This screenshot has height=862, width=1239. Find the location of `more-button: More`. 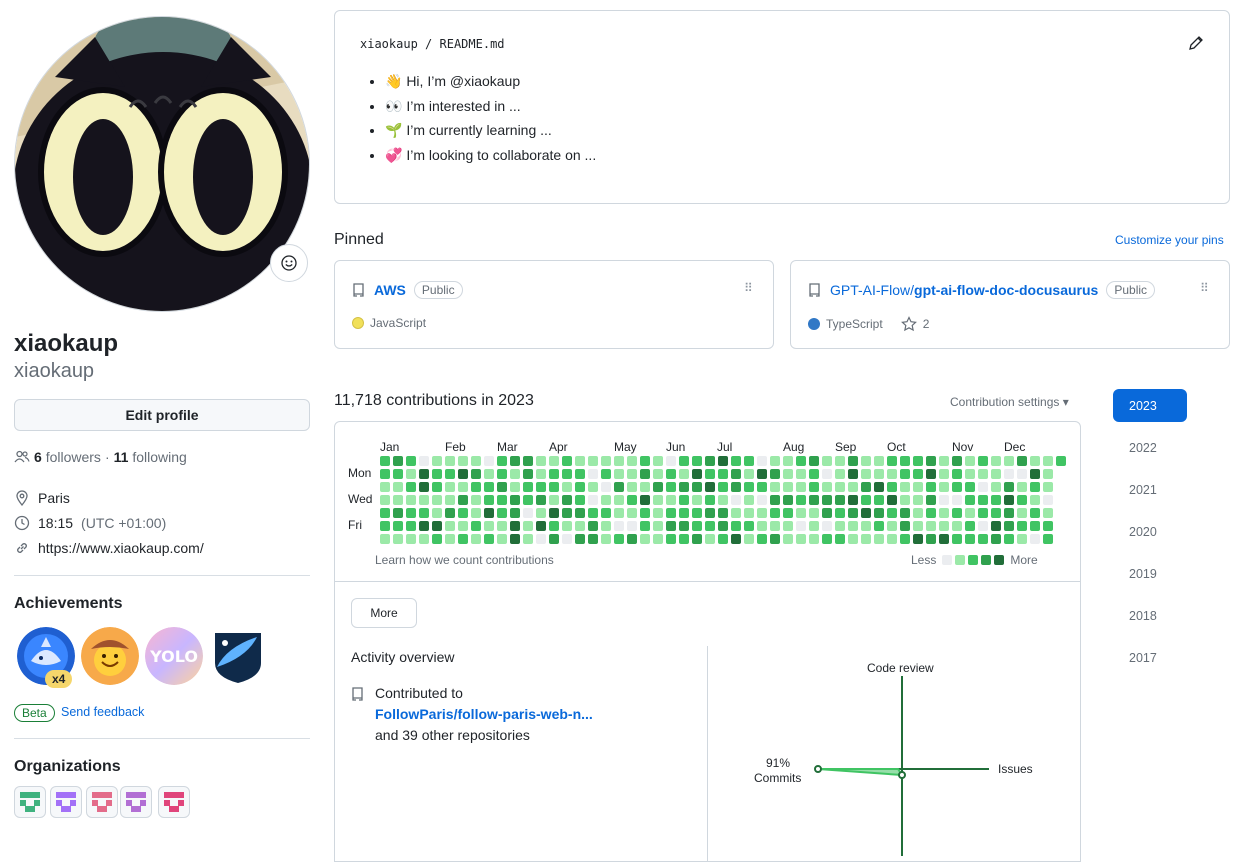

more-button: More is located at coordinates (384, 613).